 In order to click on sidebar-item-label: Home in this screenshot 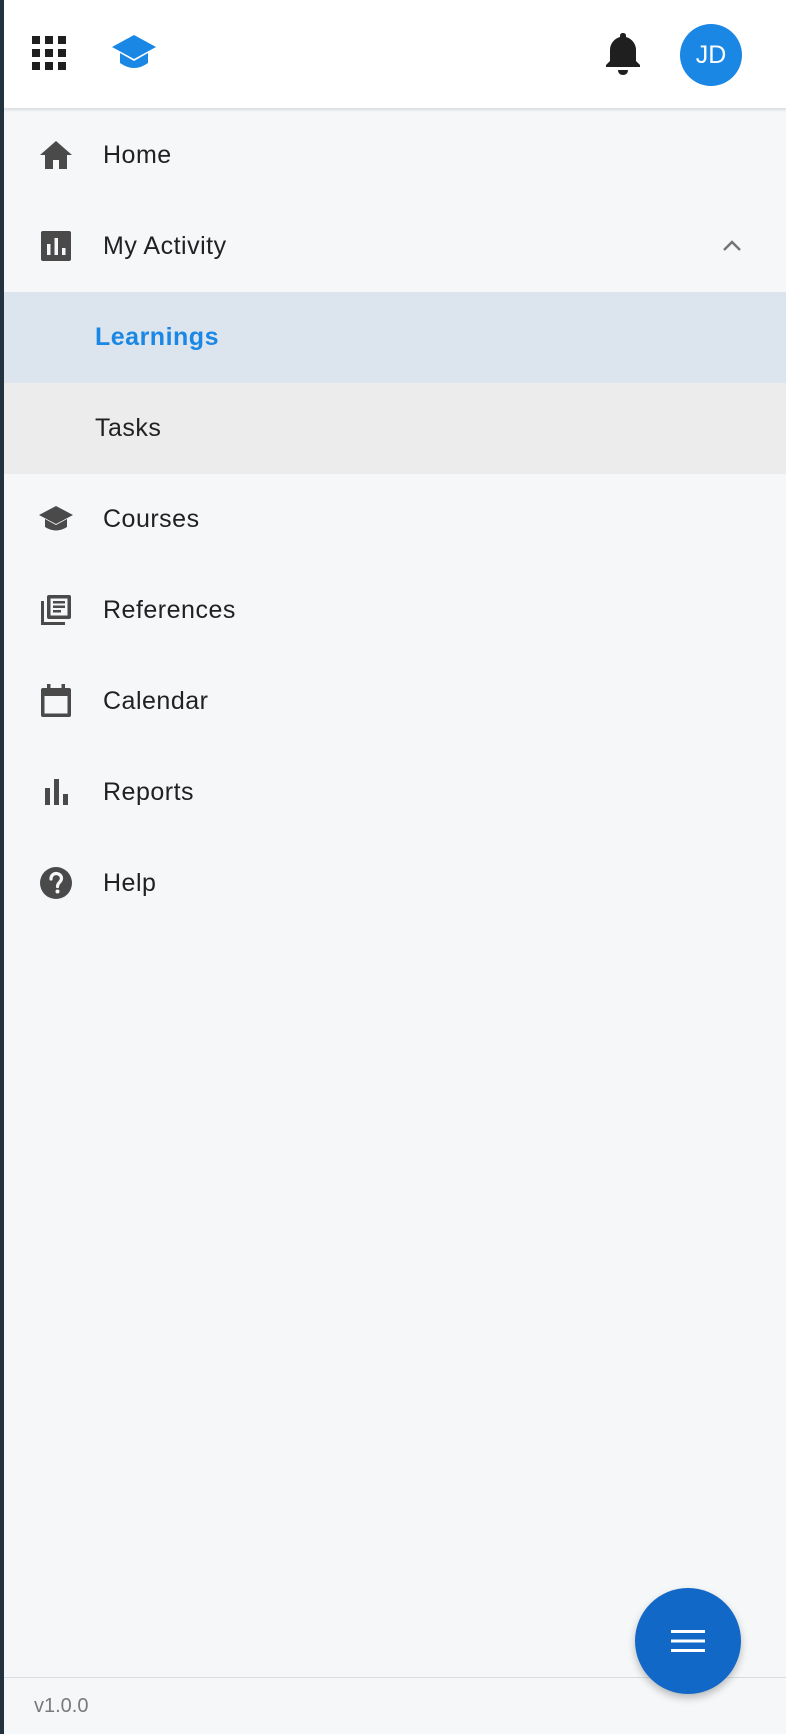, I will do `click(137, 155)`.